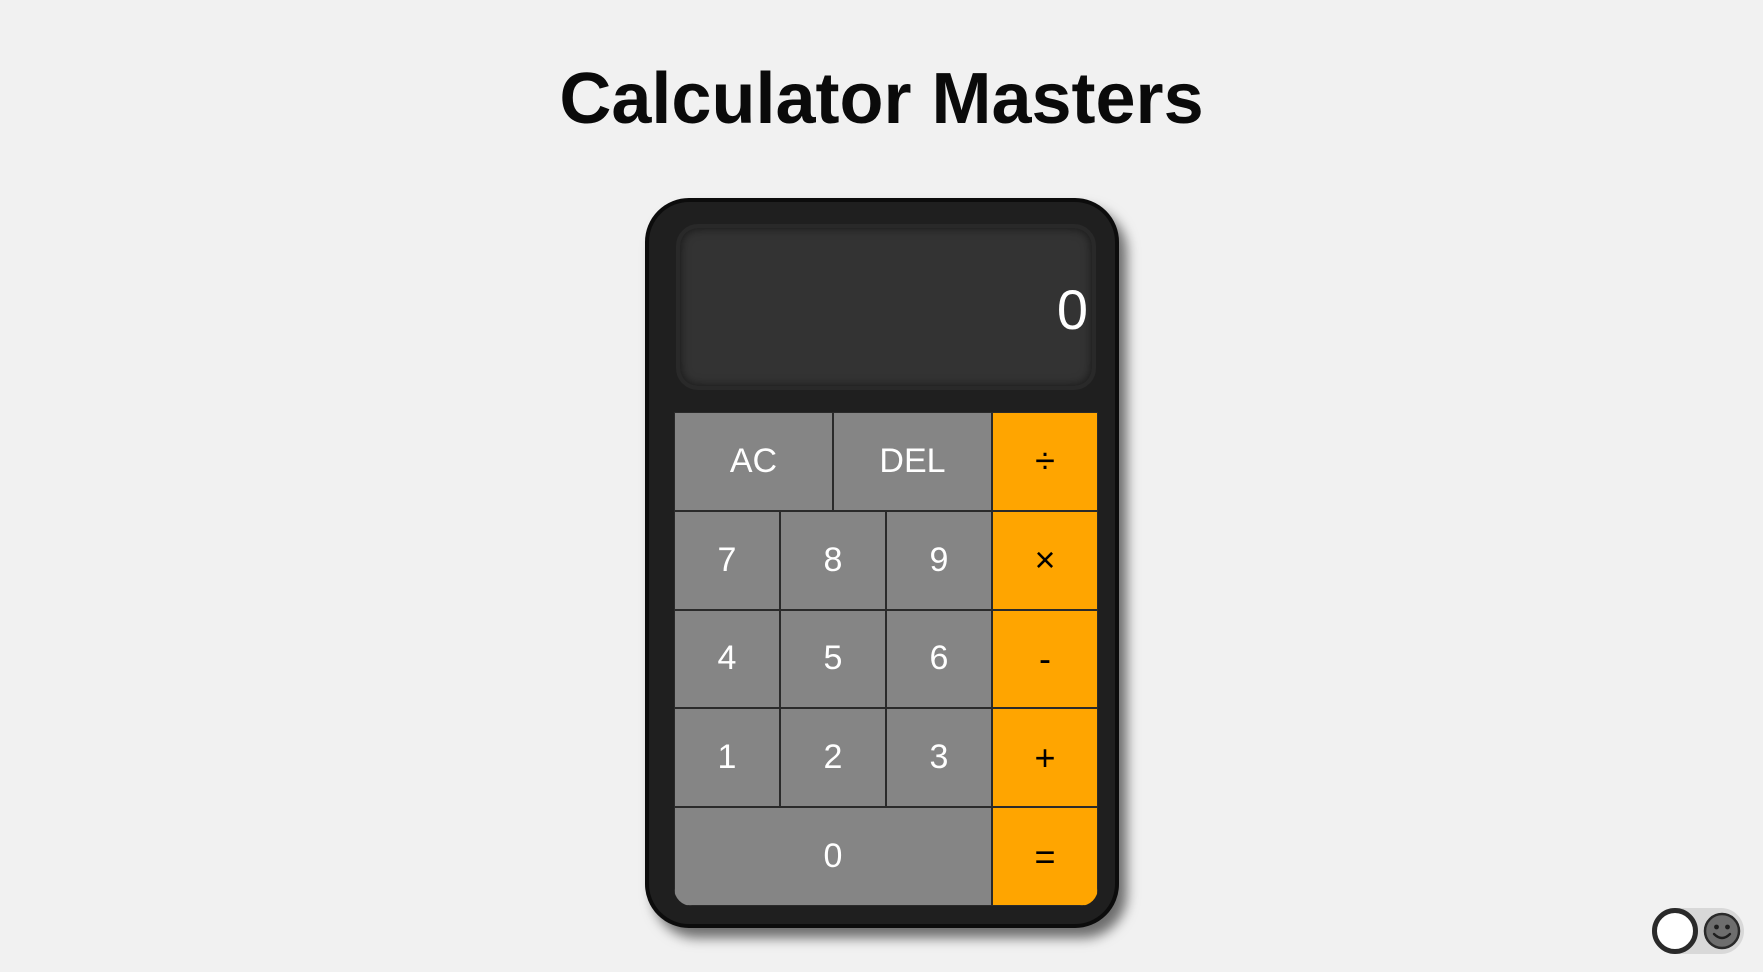  Describe the element at coordinates (753, 461) in the screenshot. I see `clear-all-button: AC` at that location.